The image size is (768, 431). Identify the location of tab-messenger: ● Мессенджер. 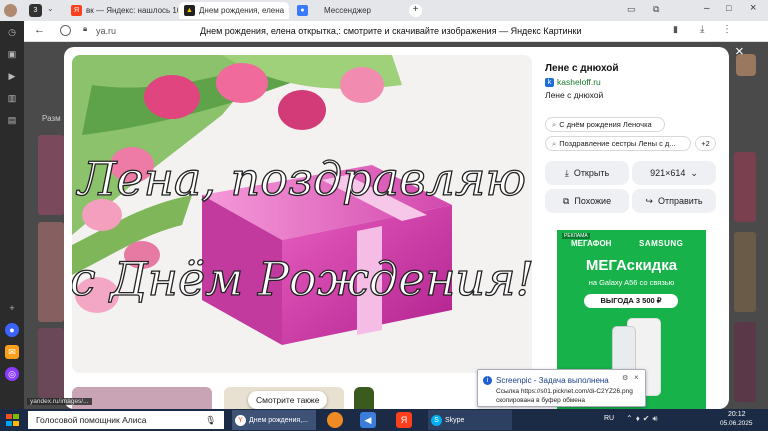
(347, 10).